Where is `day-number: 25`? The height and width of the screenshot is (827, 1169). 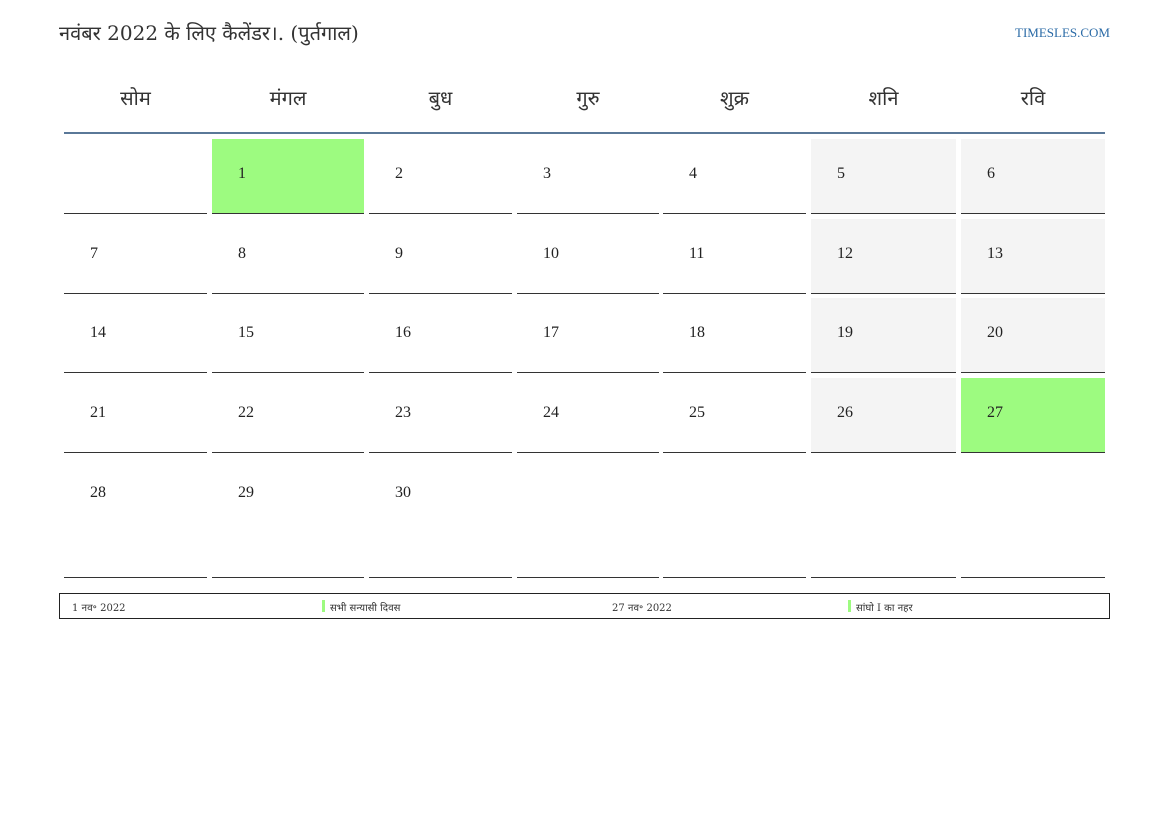 day-number: 25 is located at coordinates (697, 412).